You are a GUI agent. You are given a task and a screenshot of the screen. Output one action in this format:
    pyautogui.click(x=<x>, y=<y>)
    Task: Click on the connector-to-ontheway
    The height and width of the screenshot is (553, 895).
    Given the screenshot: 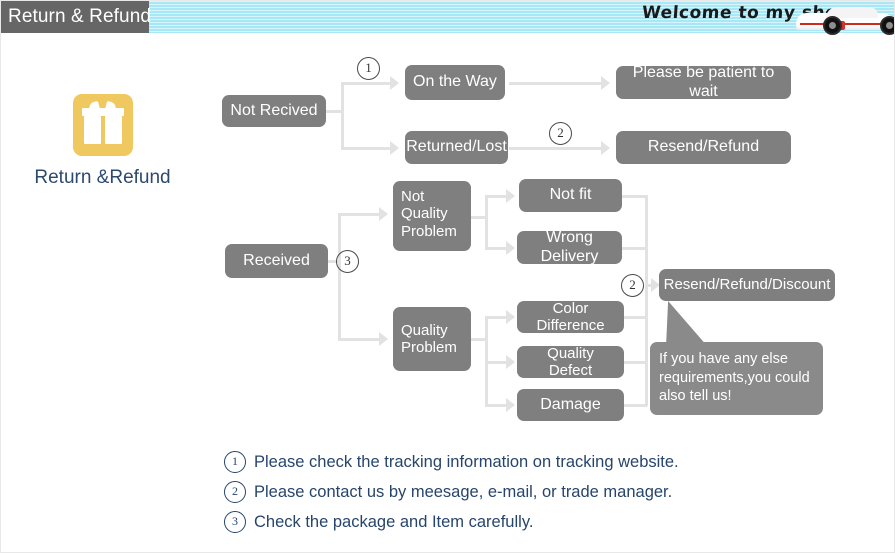 What is the action you would take?
    pyautogui.click(x=366, y=83)
    